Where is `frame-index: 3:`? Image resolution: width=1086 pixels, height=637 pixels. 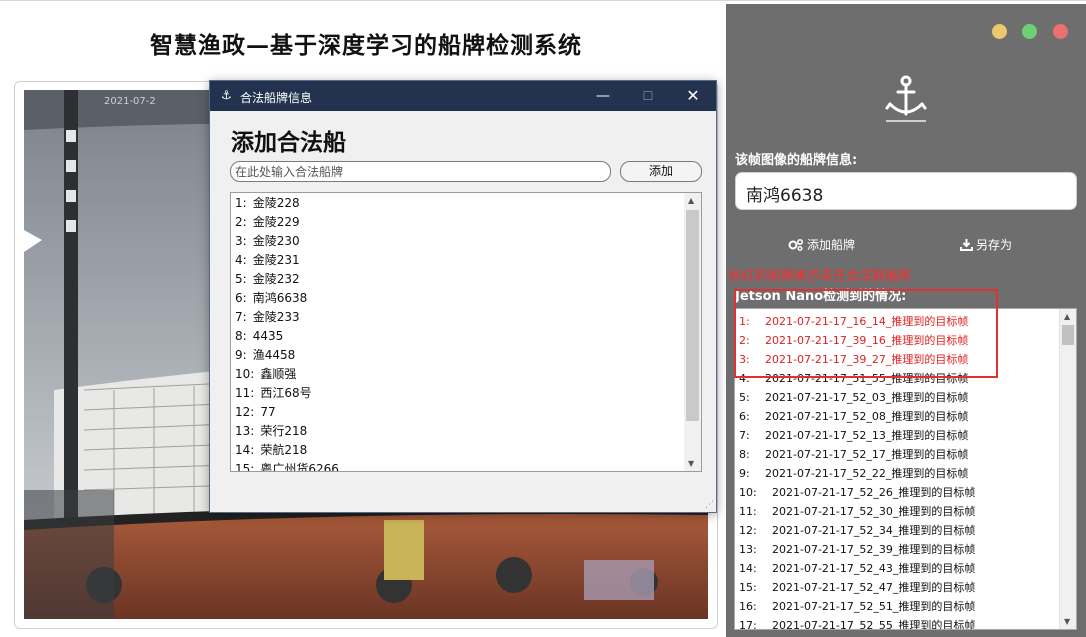 frame-index: 3: is located at coordinates (744, 359).